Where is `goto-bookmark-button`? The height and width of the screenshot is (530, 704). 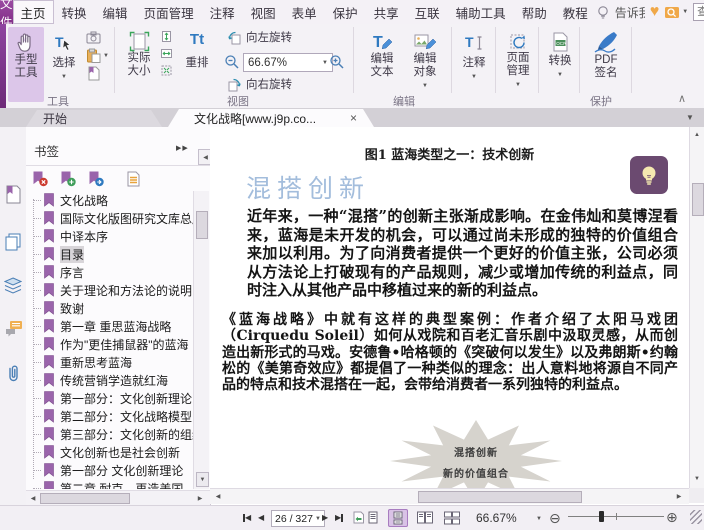
goto-bookmark-button is located at coordinates (96, 179).